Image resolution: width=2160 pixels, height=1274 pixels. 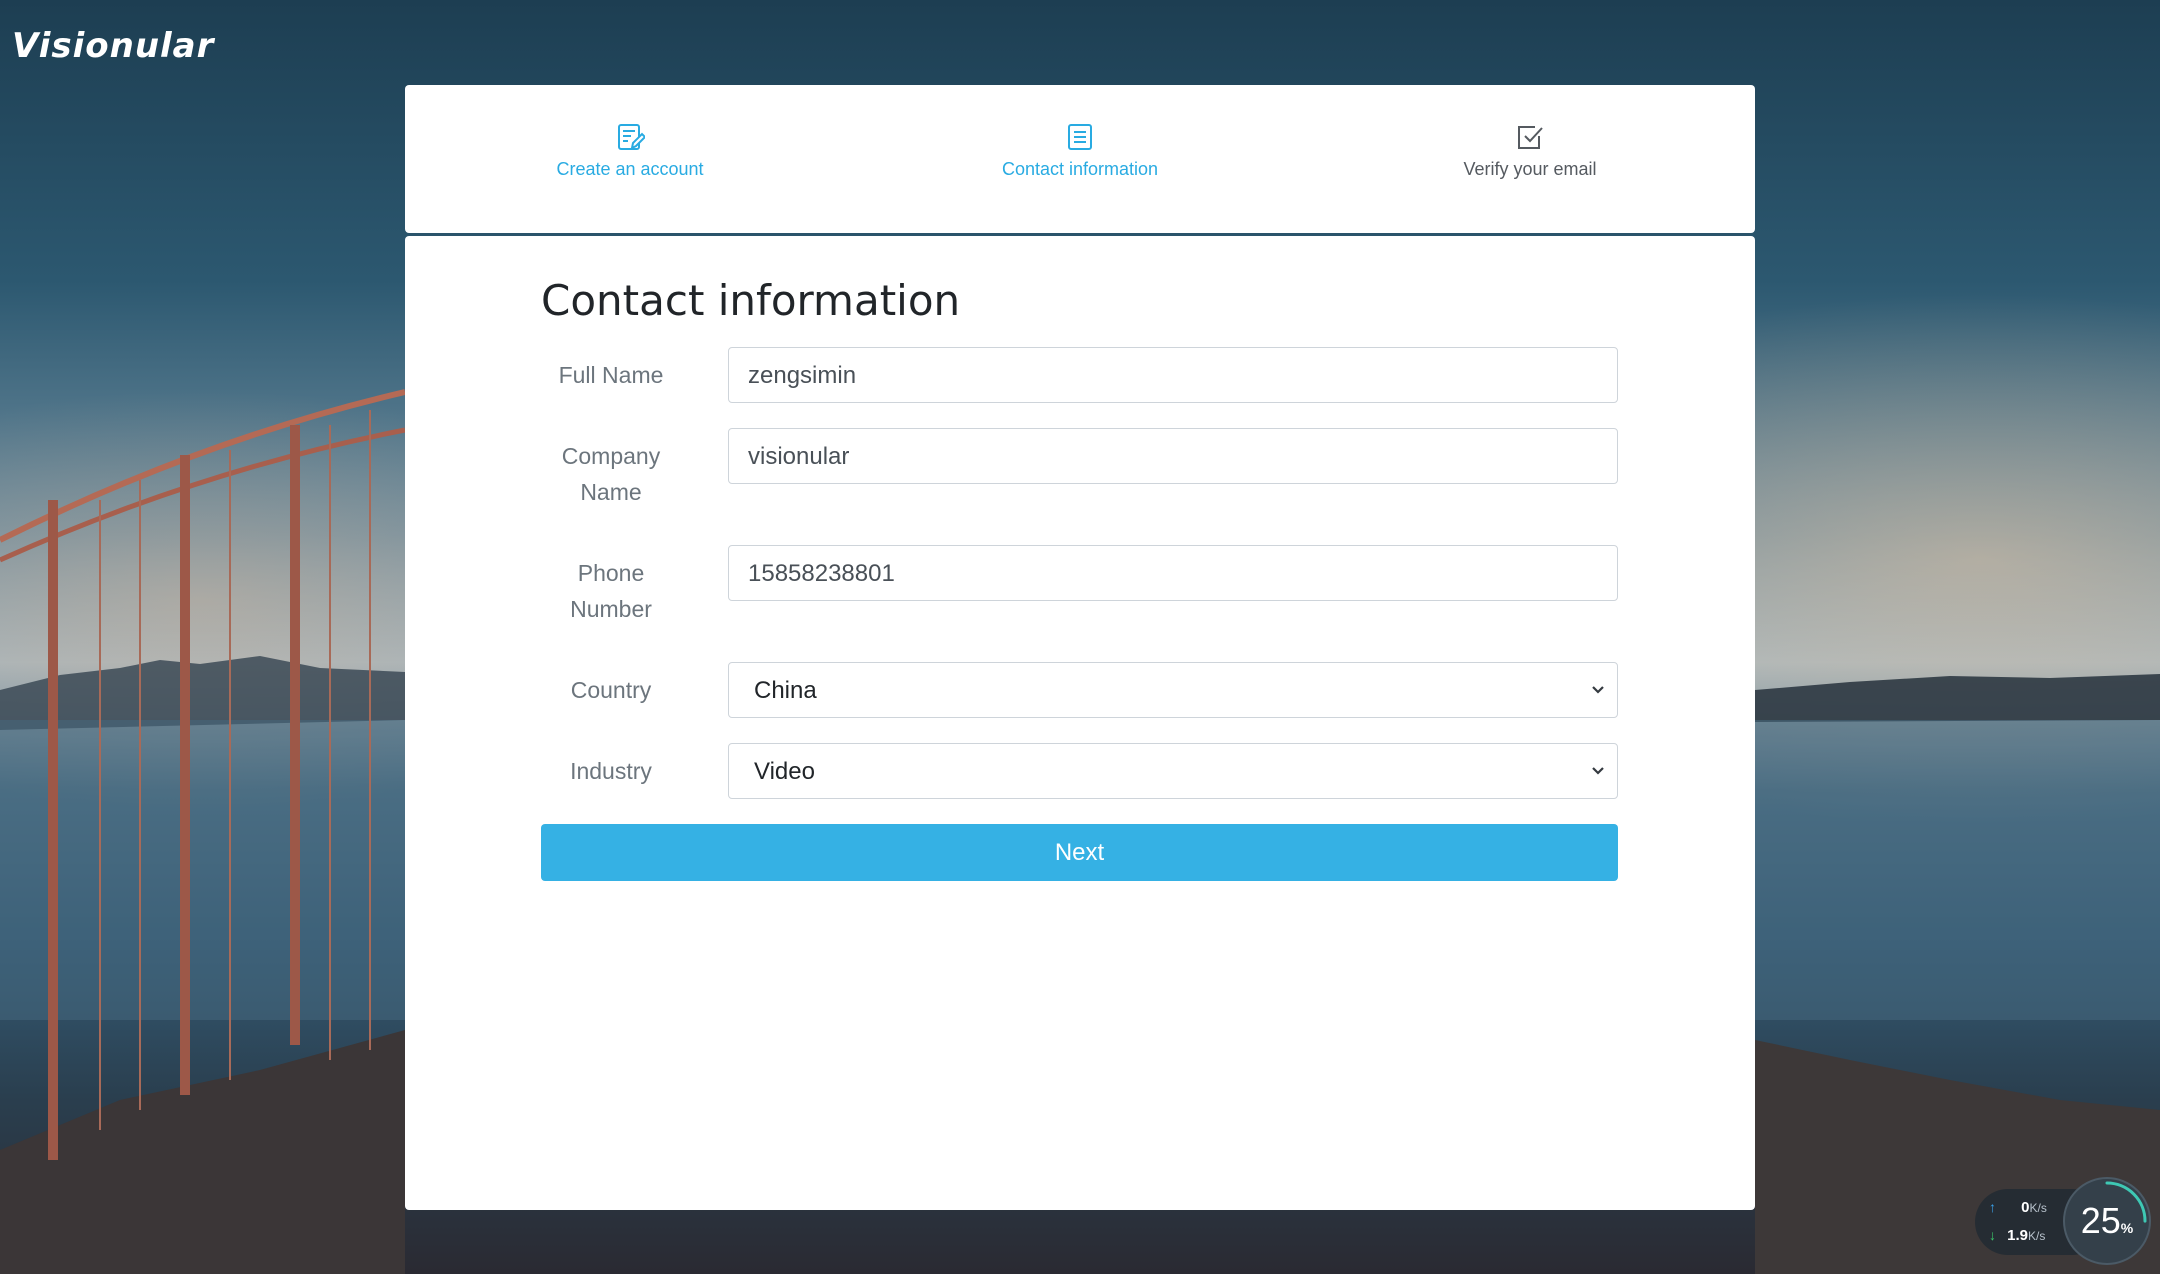 What do you see at coordinates (2018, 1207) in the screenshot?
I see `upload-speed: ↑ 0K/s` at bounding box center [2018, 1207].